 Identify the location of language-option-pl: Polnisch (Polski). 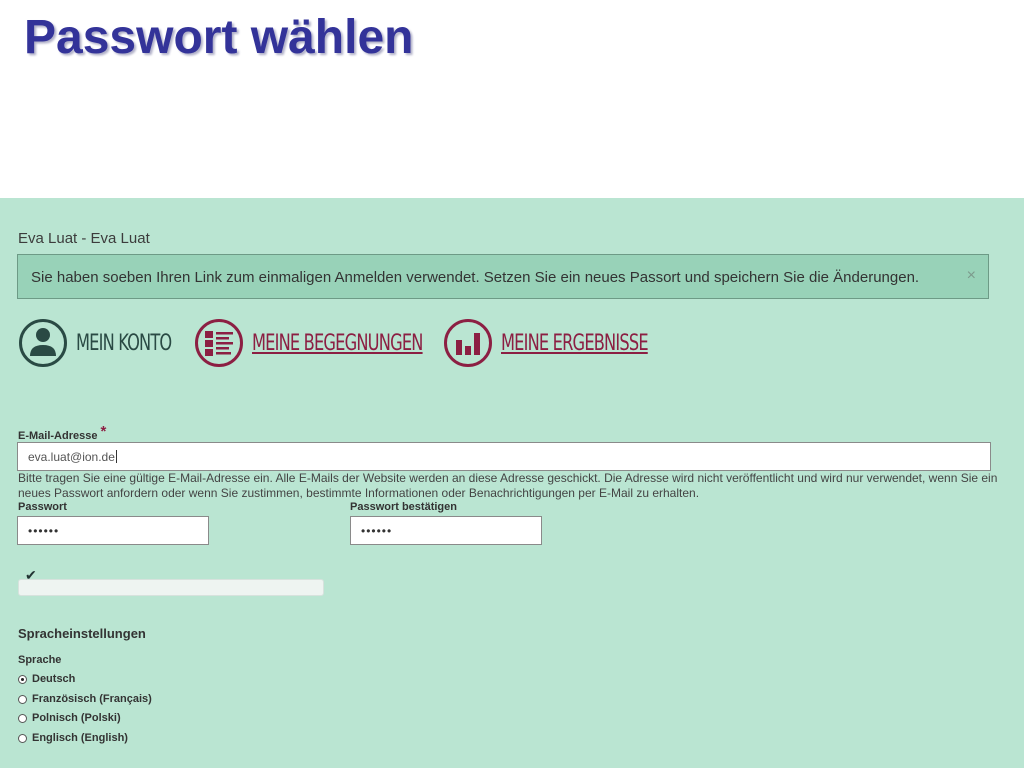
(69, 718).